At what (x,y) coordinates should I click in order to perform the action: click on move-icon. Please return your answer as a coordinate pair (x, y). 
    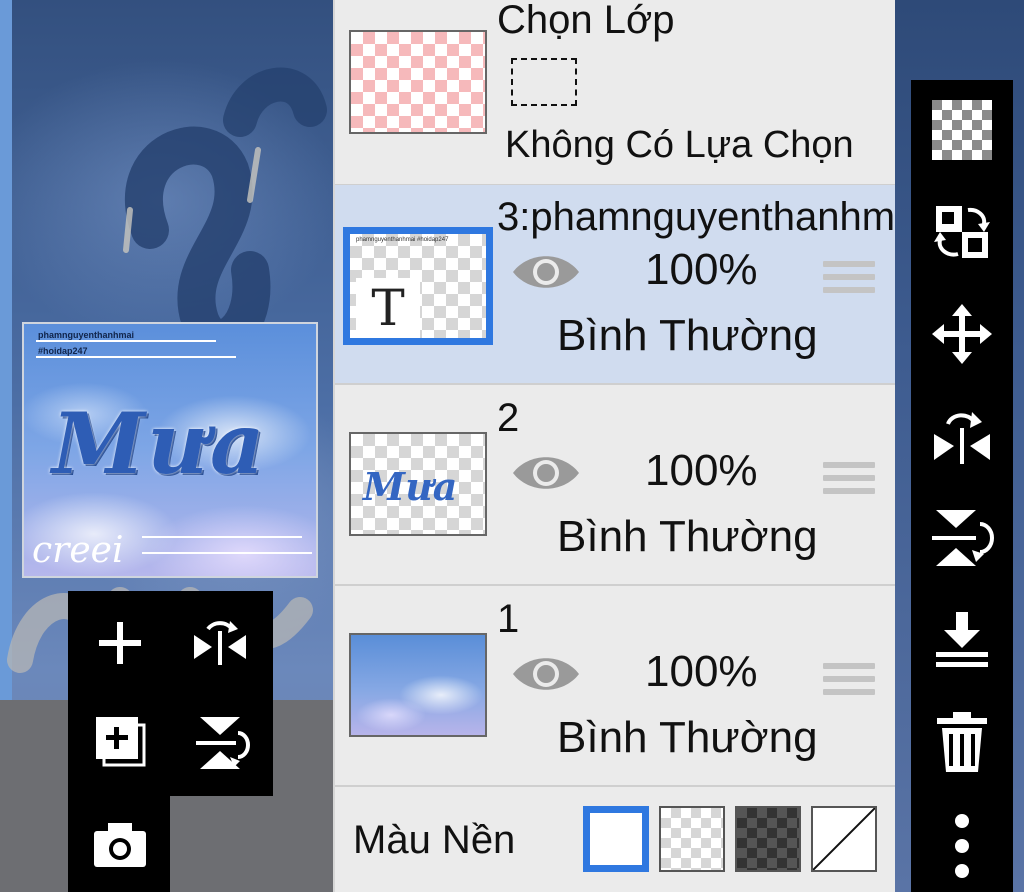
    Looking at the image, I should click on (962, 334).